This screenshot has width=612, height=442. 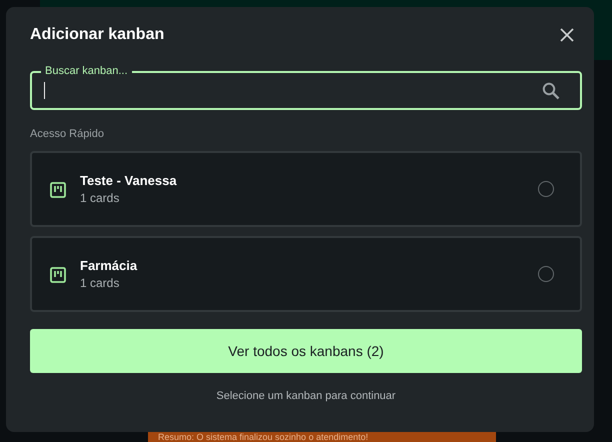 What do you see at coordinates (109, 265) in the screenshot?
I see `kanban-name: Farmácia` at bounding box center [109, 265].